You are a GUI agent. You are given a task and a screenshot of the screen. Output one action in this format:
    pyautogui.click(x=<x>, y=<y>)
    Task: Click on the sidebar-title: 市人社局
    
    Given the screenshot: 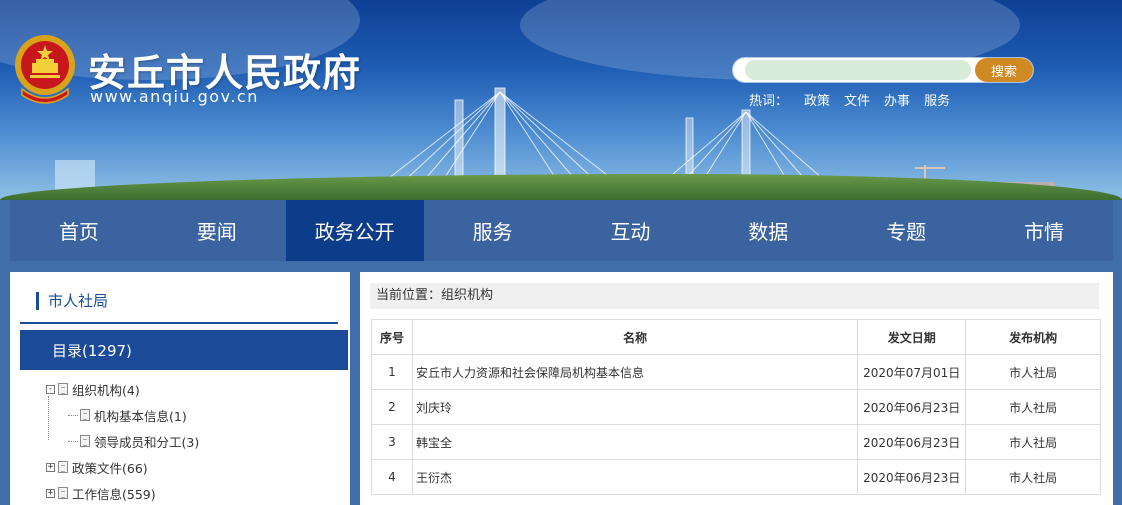 What is the action you would take?
    pyautogui.click(x=72, y=301)
    